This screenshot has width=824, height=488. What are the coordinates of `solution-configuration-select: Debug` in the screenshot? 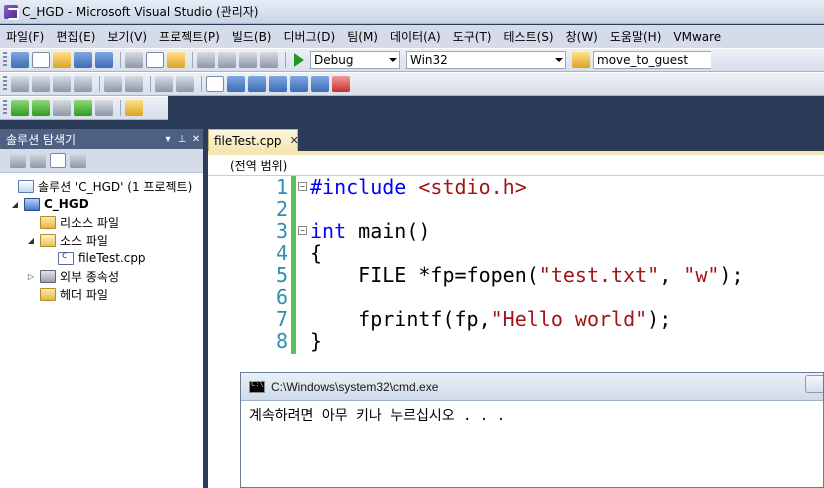 It's located at (355, 60).